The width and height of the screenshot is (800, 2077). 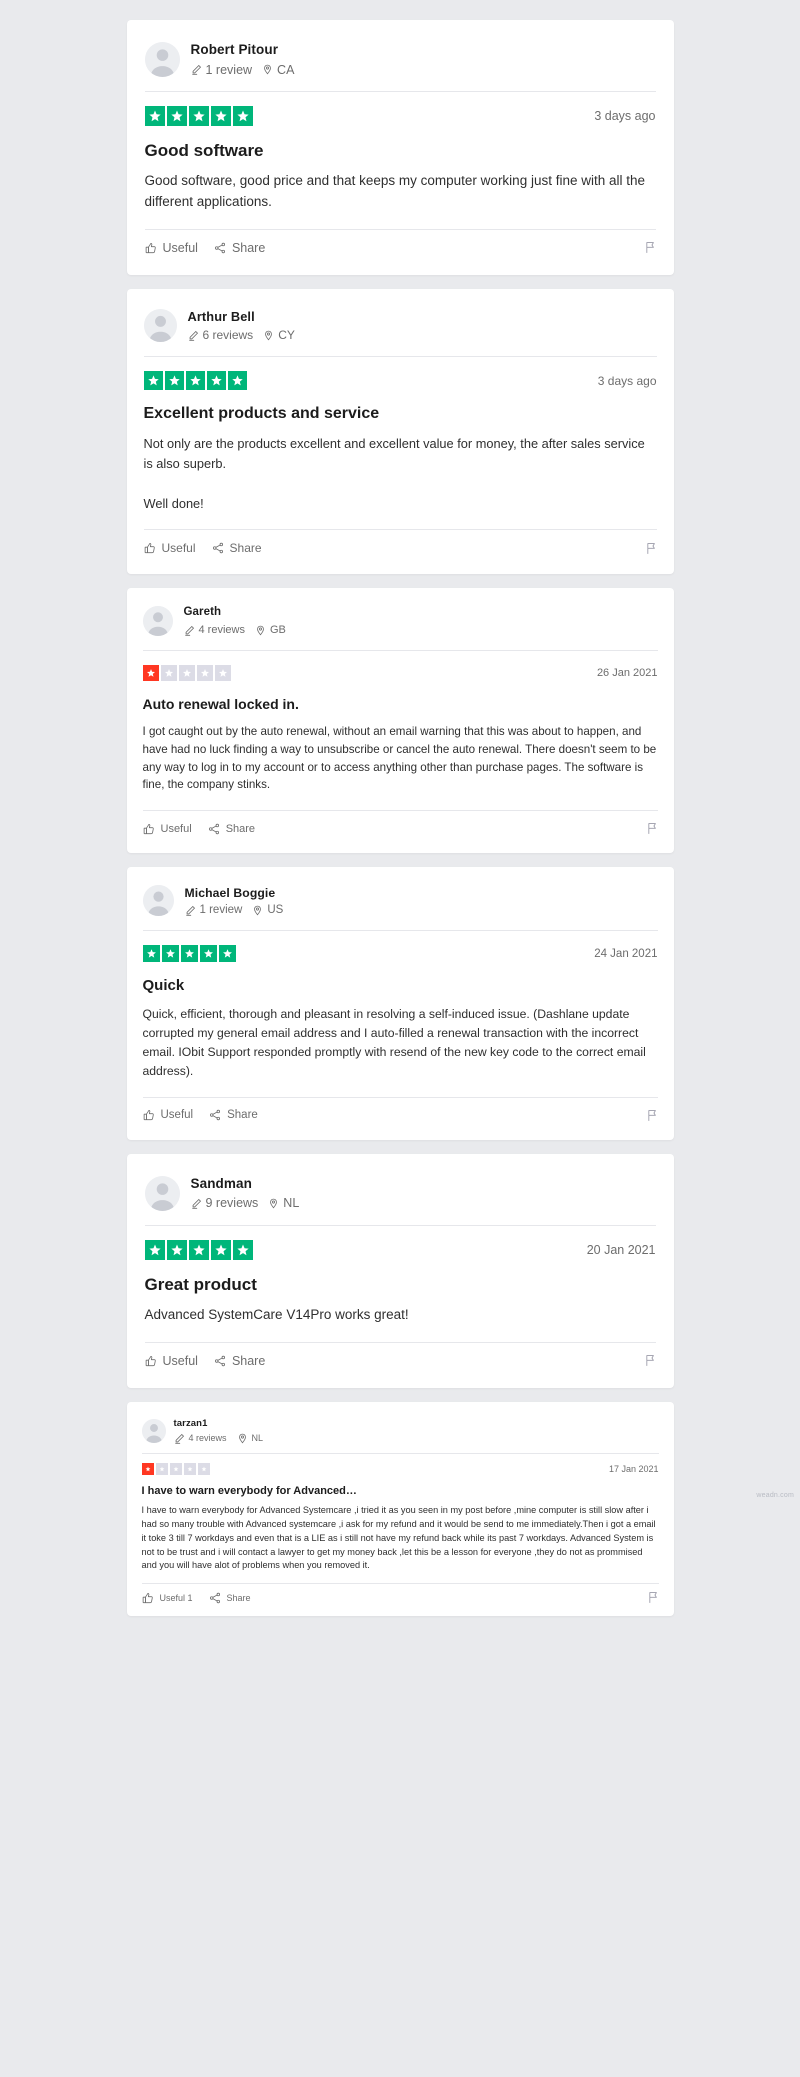 I want to click on consumer-name: Gareth, so click(x=235, y=613).